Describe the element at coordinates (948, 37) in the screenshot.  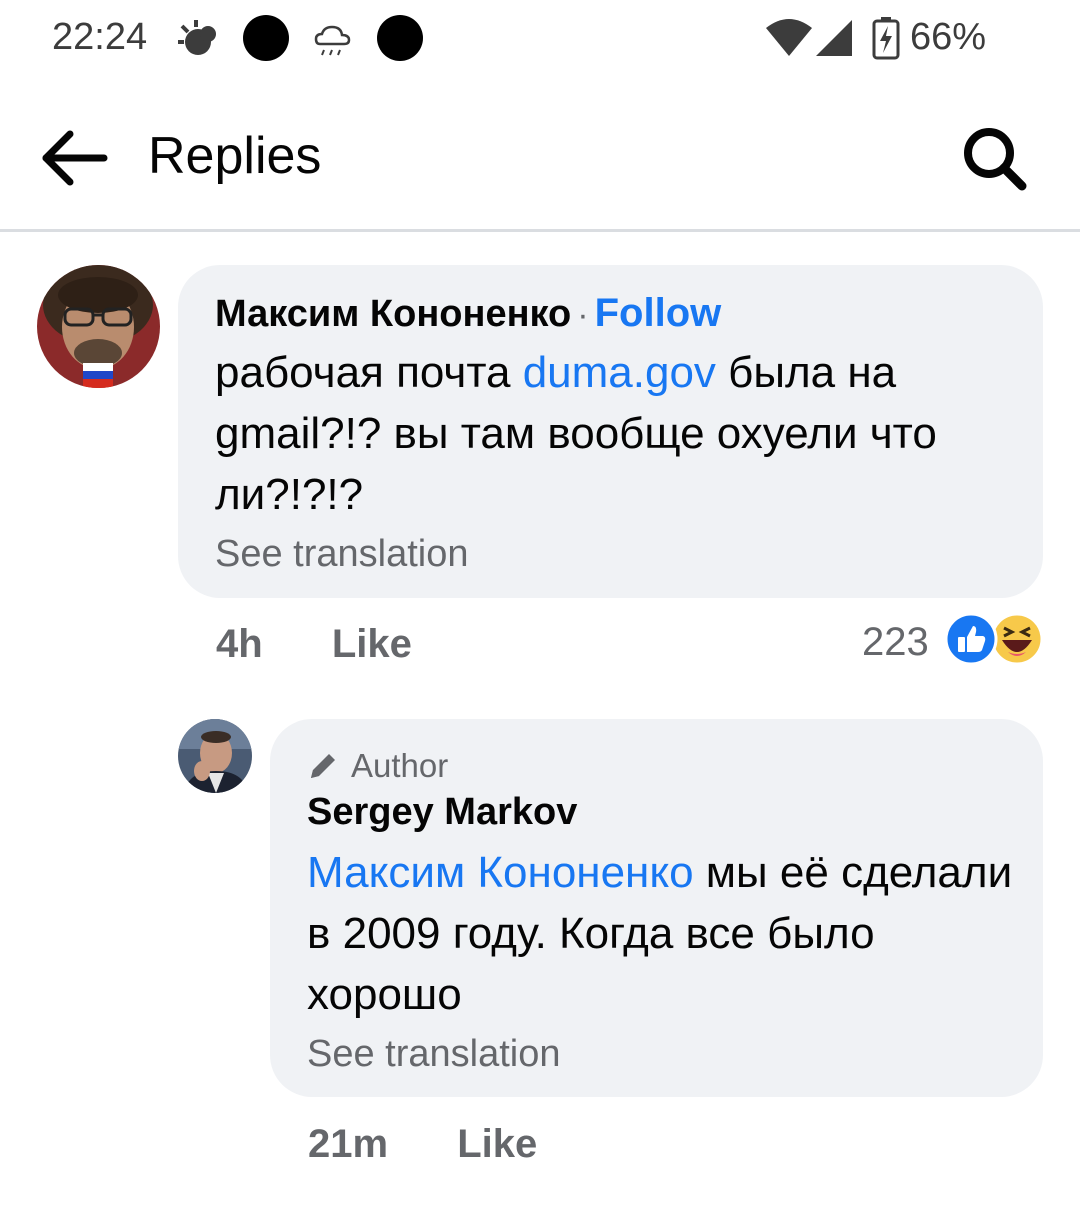
I see `battery-percentage: 66%` at that location.